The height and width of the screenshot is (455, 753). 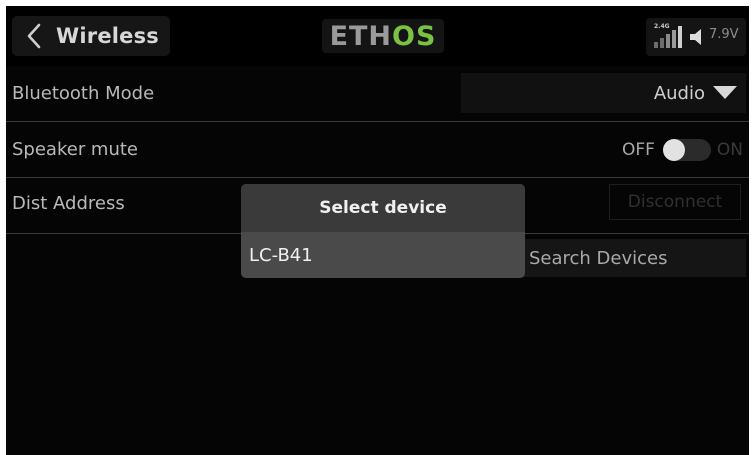 What do you see at coordinates (34, 36) in the screenshot?
I see `chevron-left-icon` at bounding box center [34, 36].